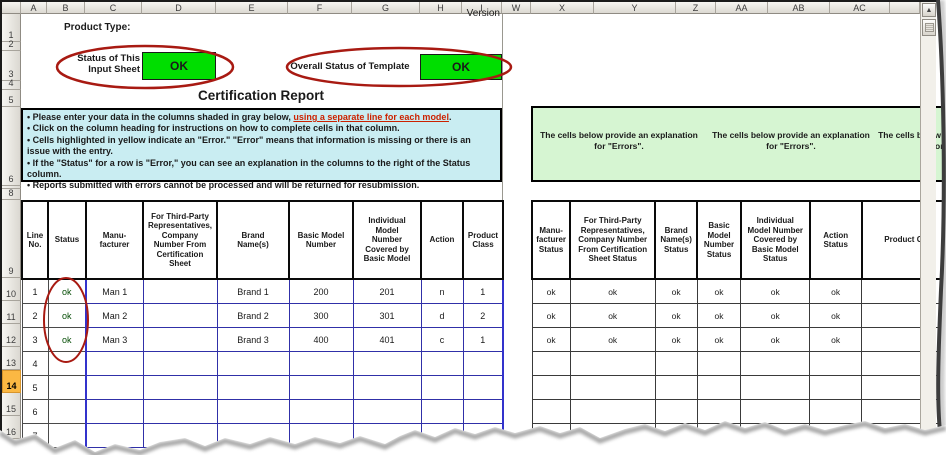 The width and height of the screenshot is (946, 455). Describe the element at coordinates (483, 315) in the screenshot. I see `cell-product-class: 2` at that location.